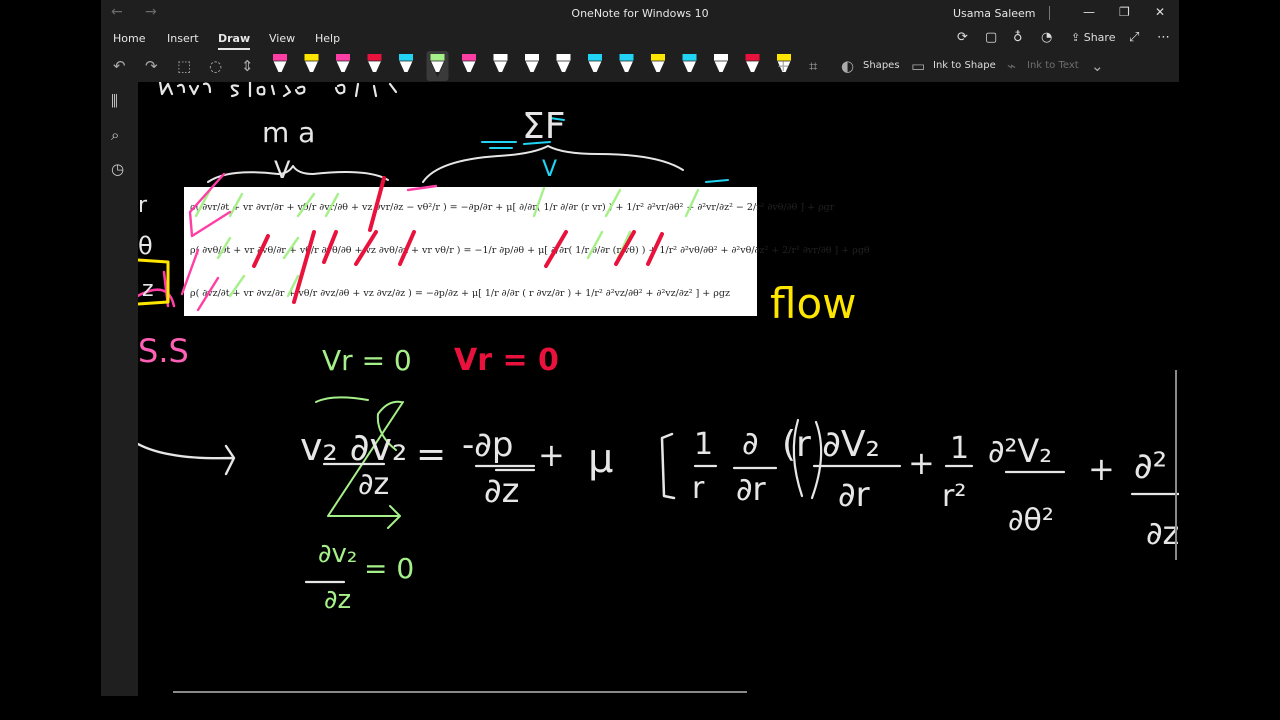  I want to click on ink-to-text-icon: ⌁, so click(1011, 66).